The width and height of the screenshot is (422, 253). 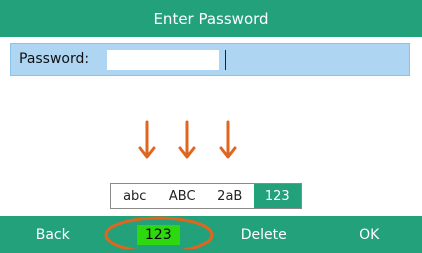 I want to click on input-mode-selector: abc ABC 2aB 123, so click(x=206, y=196).